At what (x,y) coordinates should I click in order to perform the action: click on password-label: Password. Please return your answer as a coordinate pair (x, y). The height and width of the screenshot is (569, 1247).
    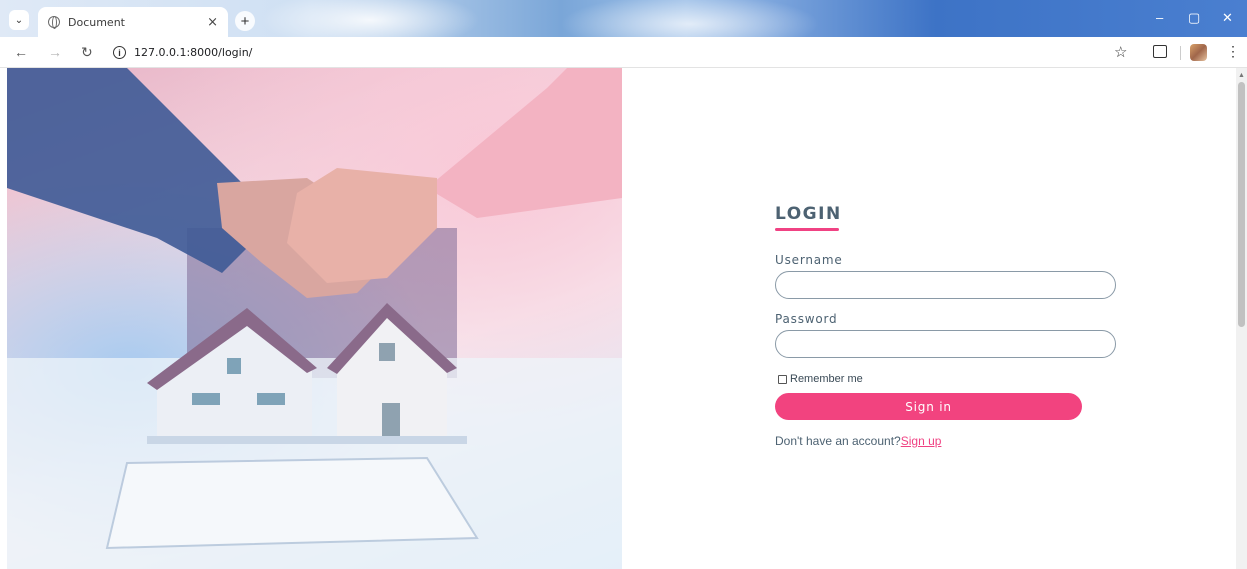
    Looking at the image, I should click on (806, 319).